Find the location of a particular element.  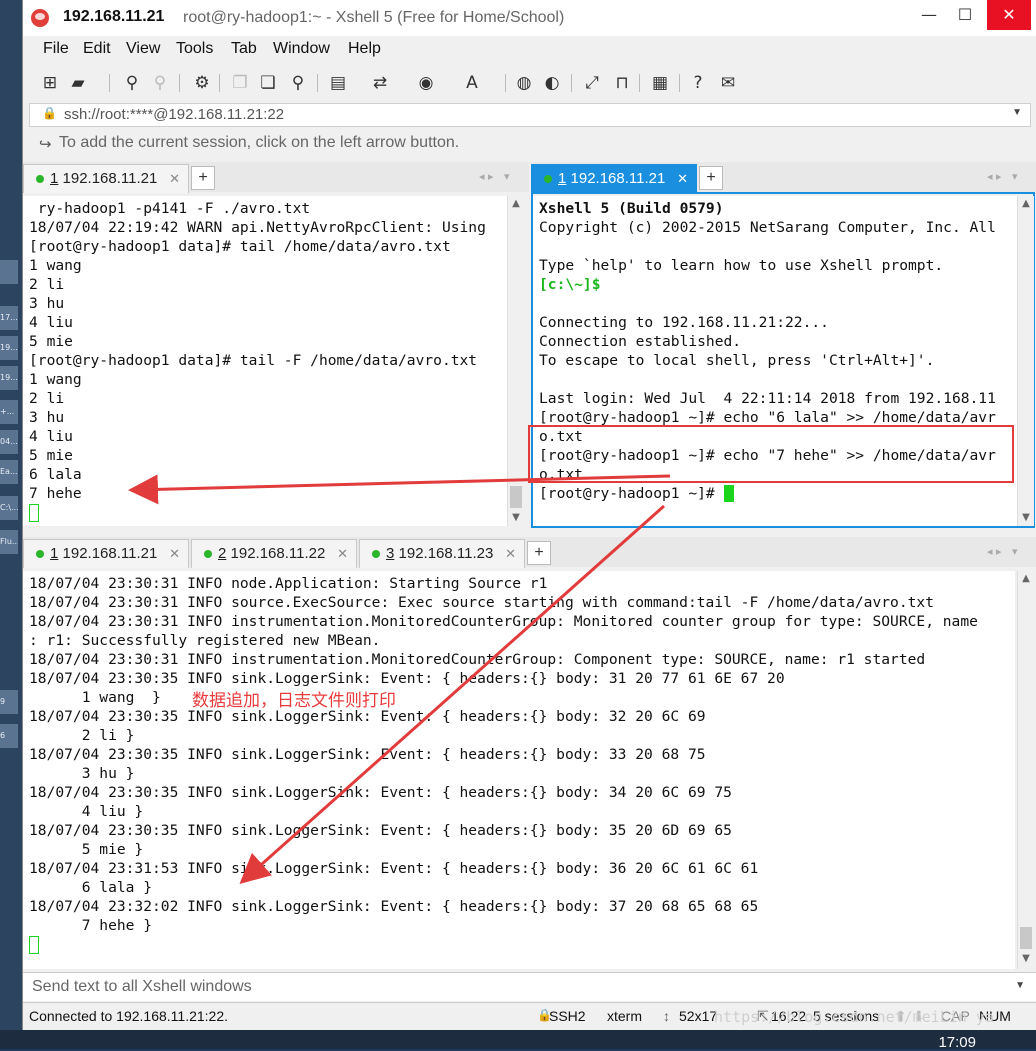

tab-session-2: 2 192.168.11.22 ✕ is located at coordinates (274, 553).